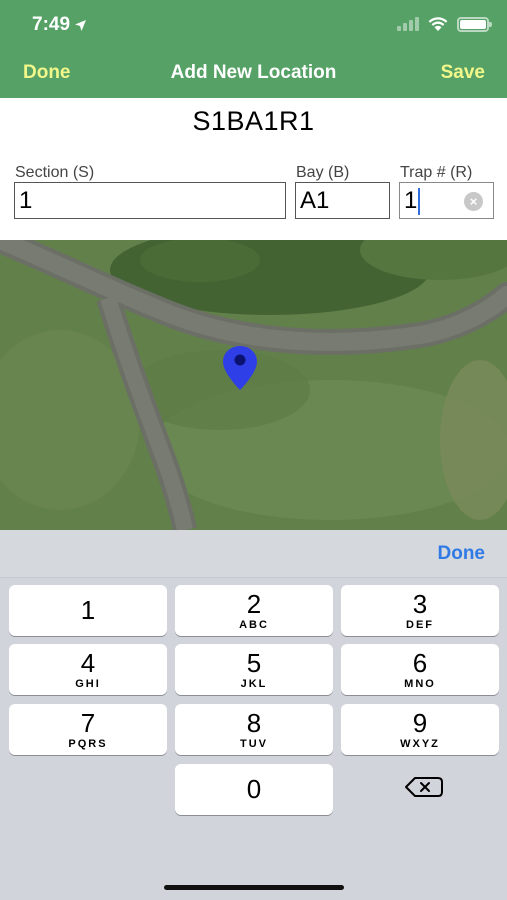 The image size is (507, 900). I want to click on section-label: Section (S), so click(55, 172).